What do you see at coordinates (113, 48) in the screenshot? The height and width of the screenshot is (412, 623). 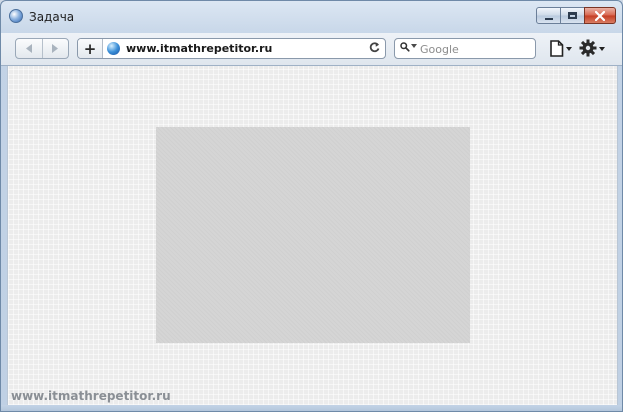 I see `site-globe-icon` at bounding box center [113, 48].